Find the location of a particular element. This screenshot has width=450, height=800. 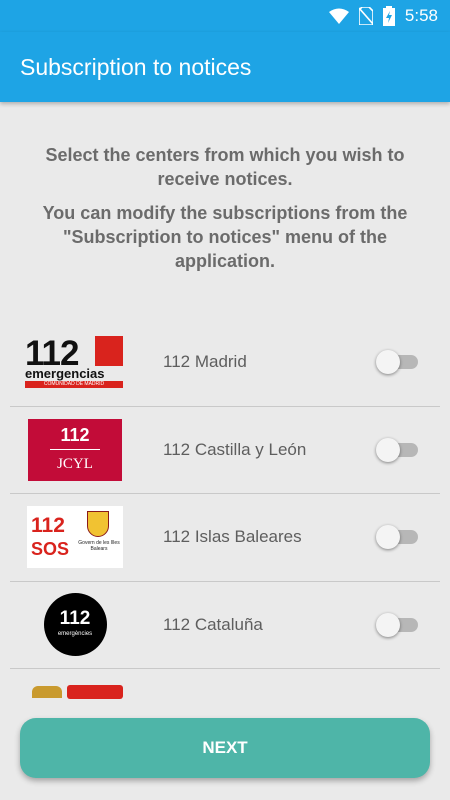

list-item-castilla-leon: 112 JCYL 112 Castilla y León is located at coordinates (225, 450).